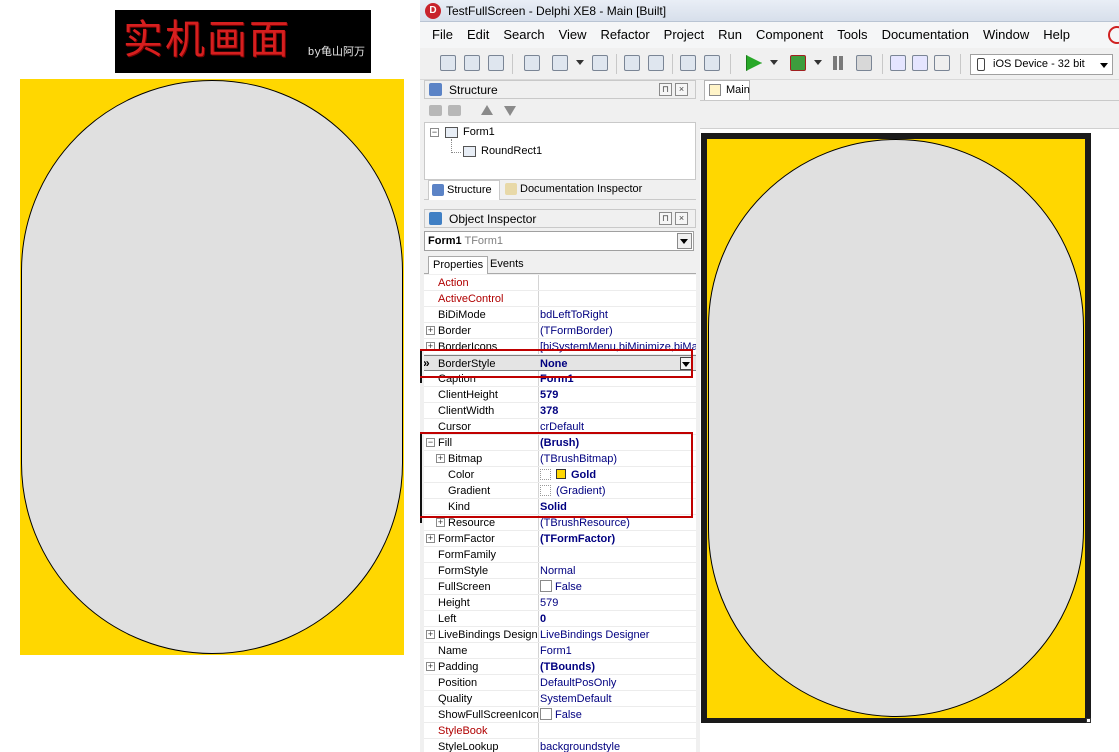  Describe the element at coordinates (625, 34) in the screenshot. I see `menu-item-refactor: Refactor` at that location.